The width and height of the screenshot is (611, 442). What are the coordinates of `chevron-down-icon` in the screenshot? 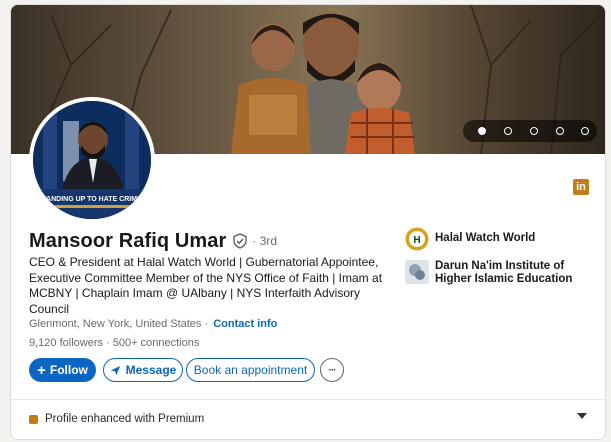 It's located at (582, 416).